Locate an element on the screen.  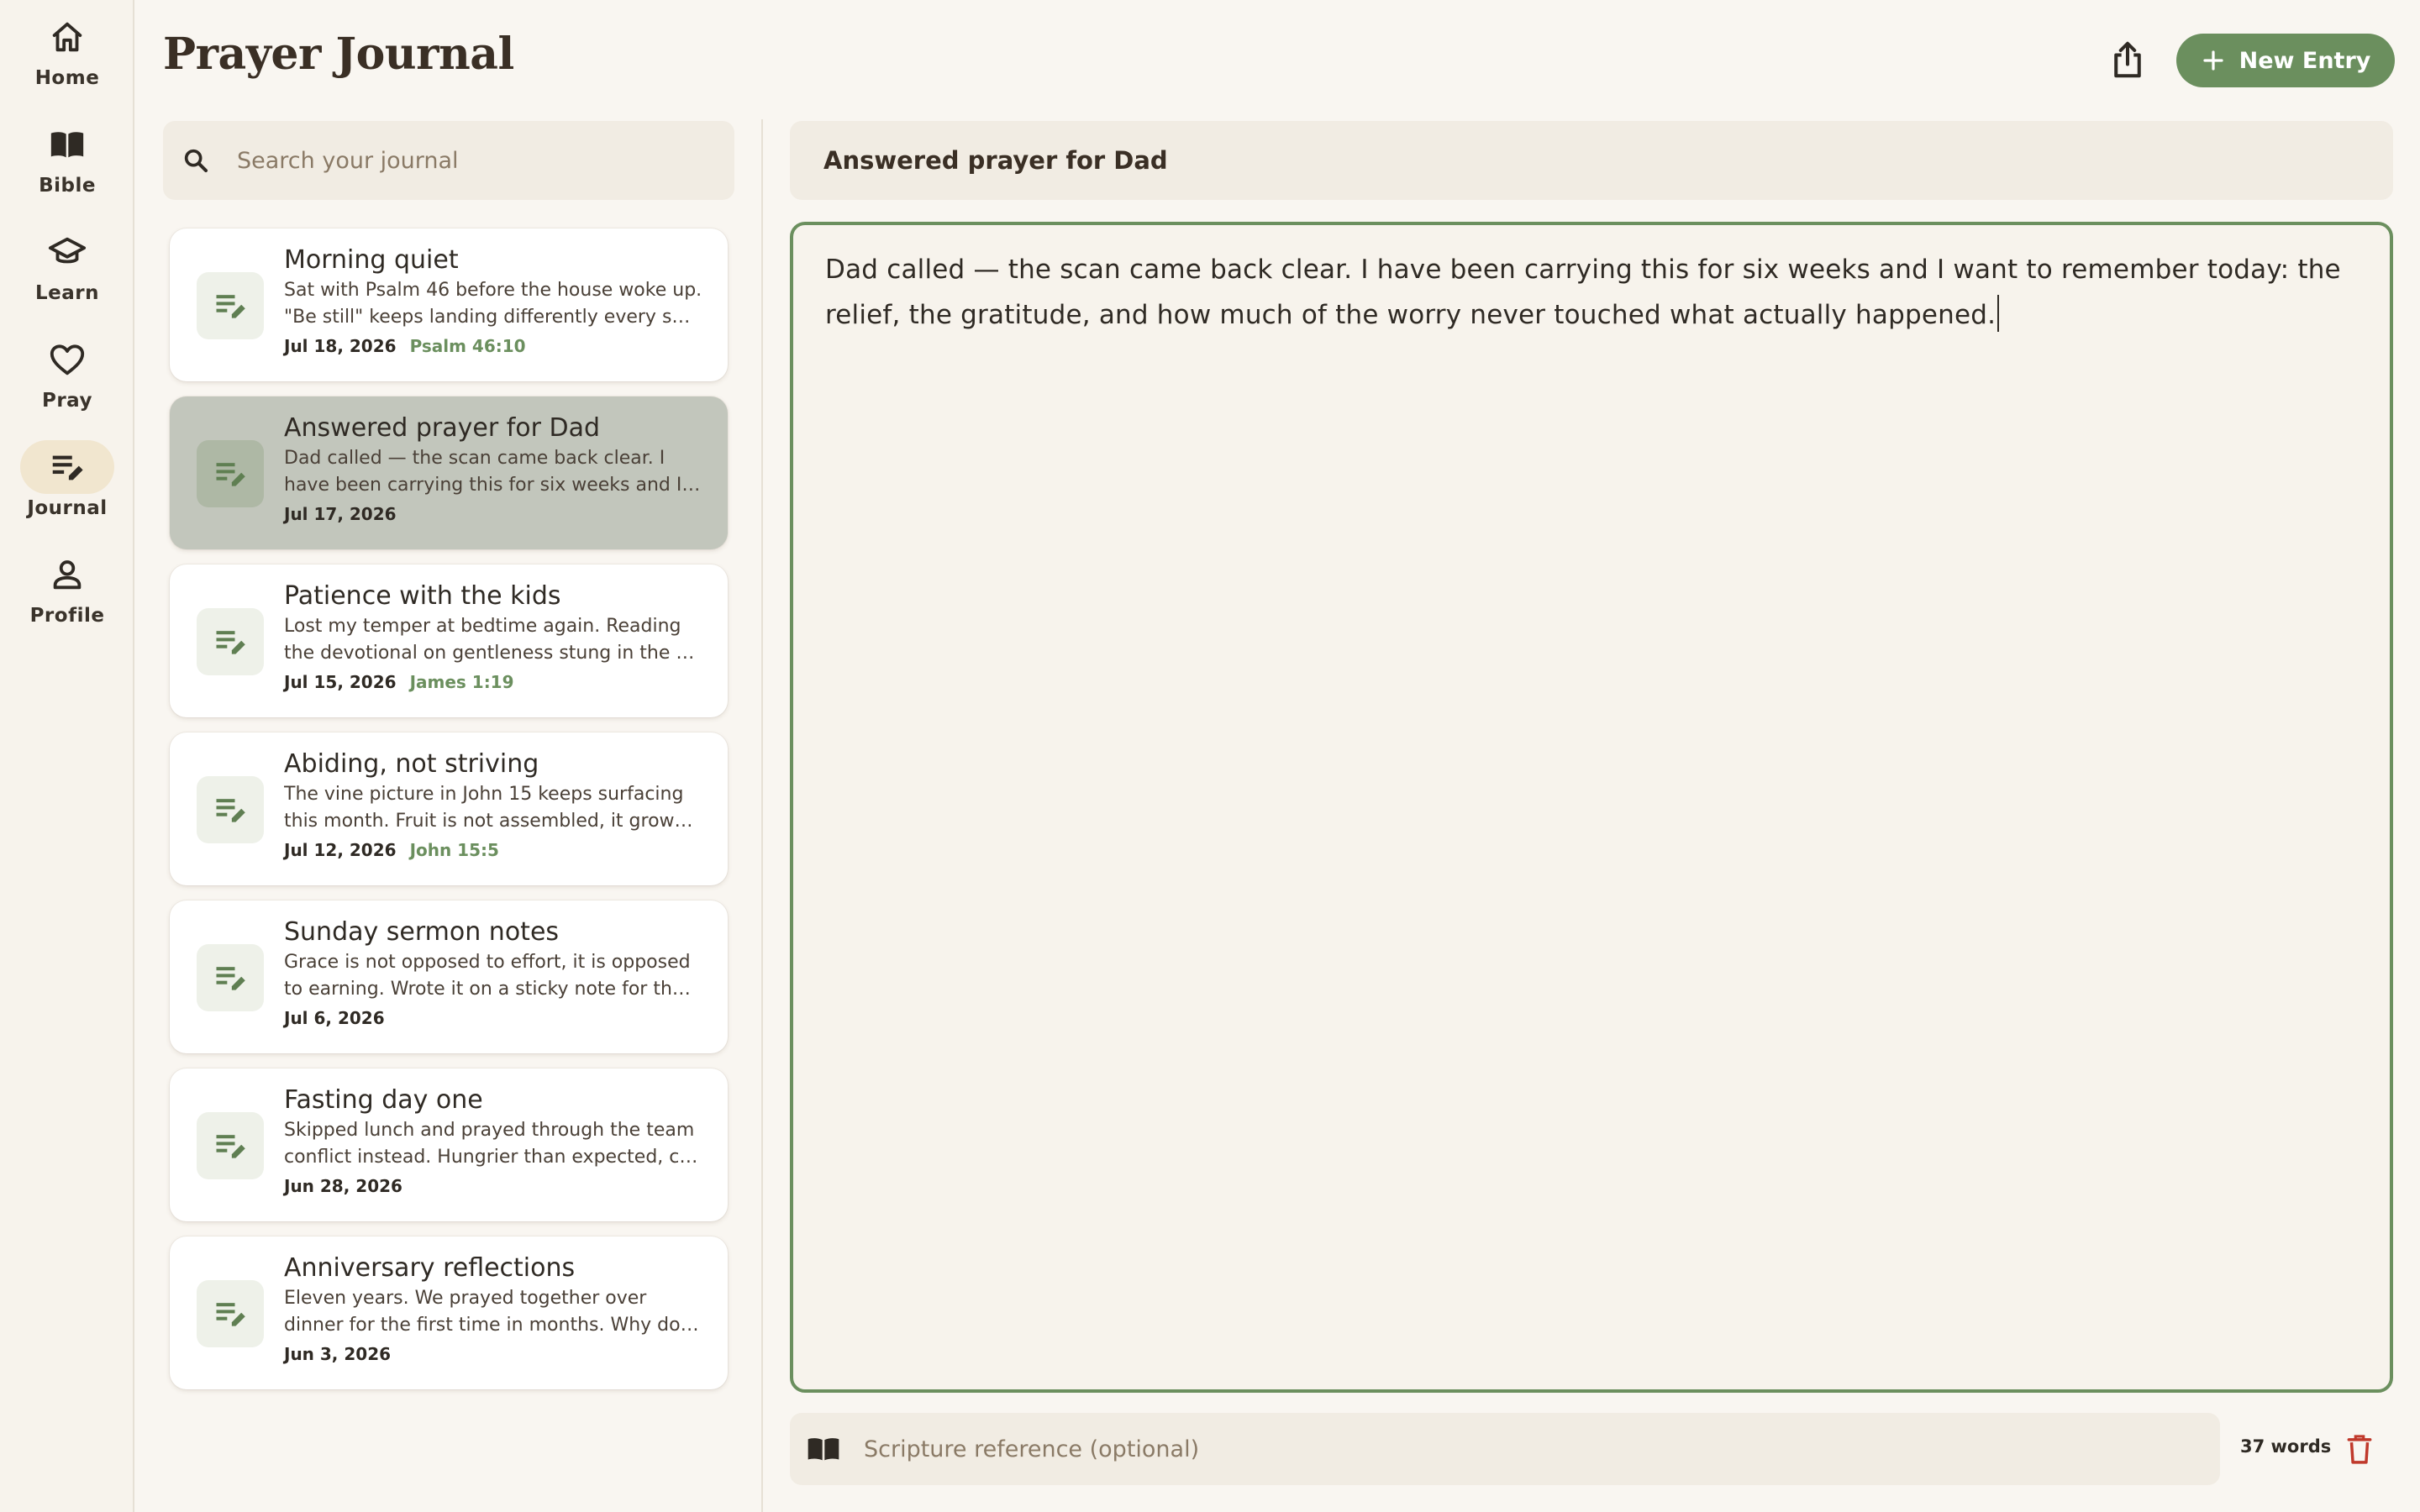
home-icon is located at coordinates (67, 37).